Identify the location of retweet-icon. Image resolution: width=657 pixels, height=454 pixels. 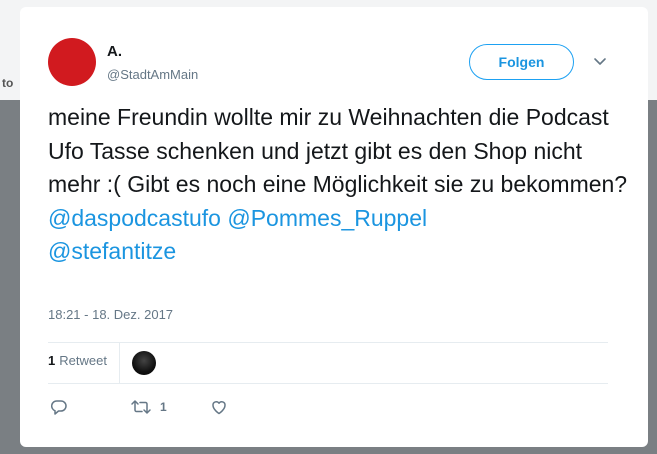
(141, 407).